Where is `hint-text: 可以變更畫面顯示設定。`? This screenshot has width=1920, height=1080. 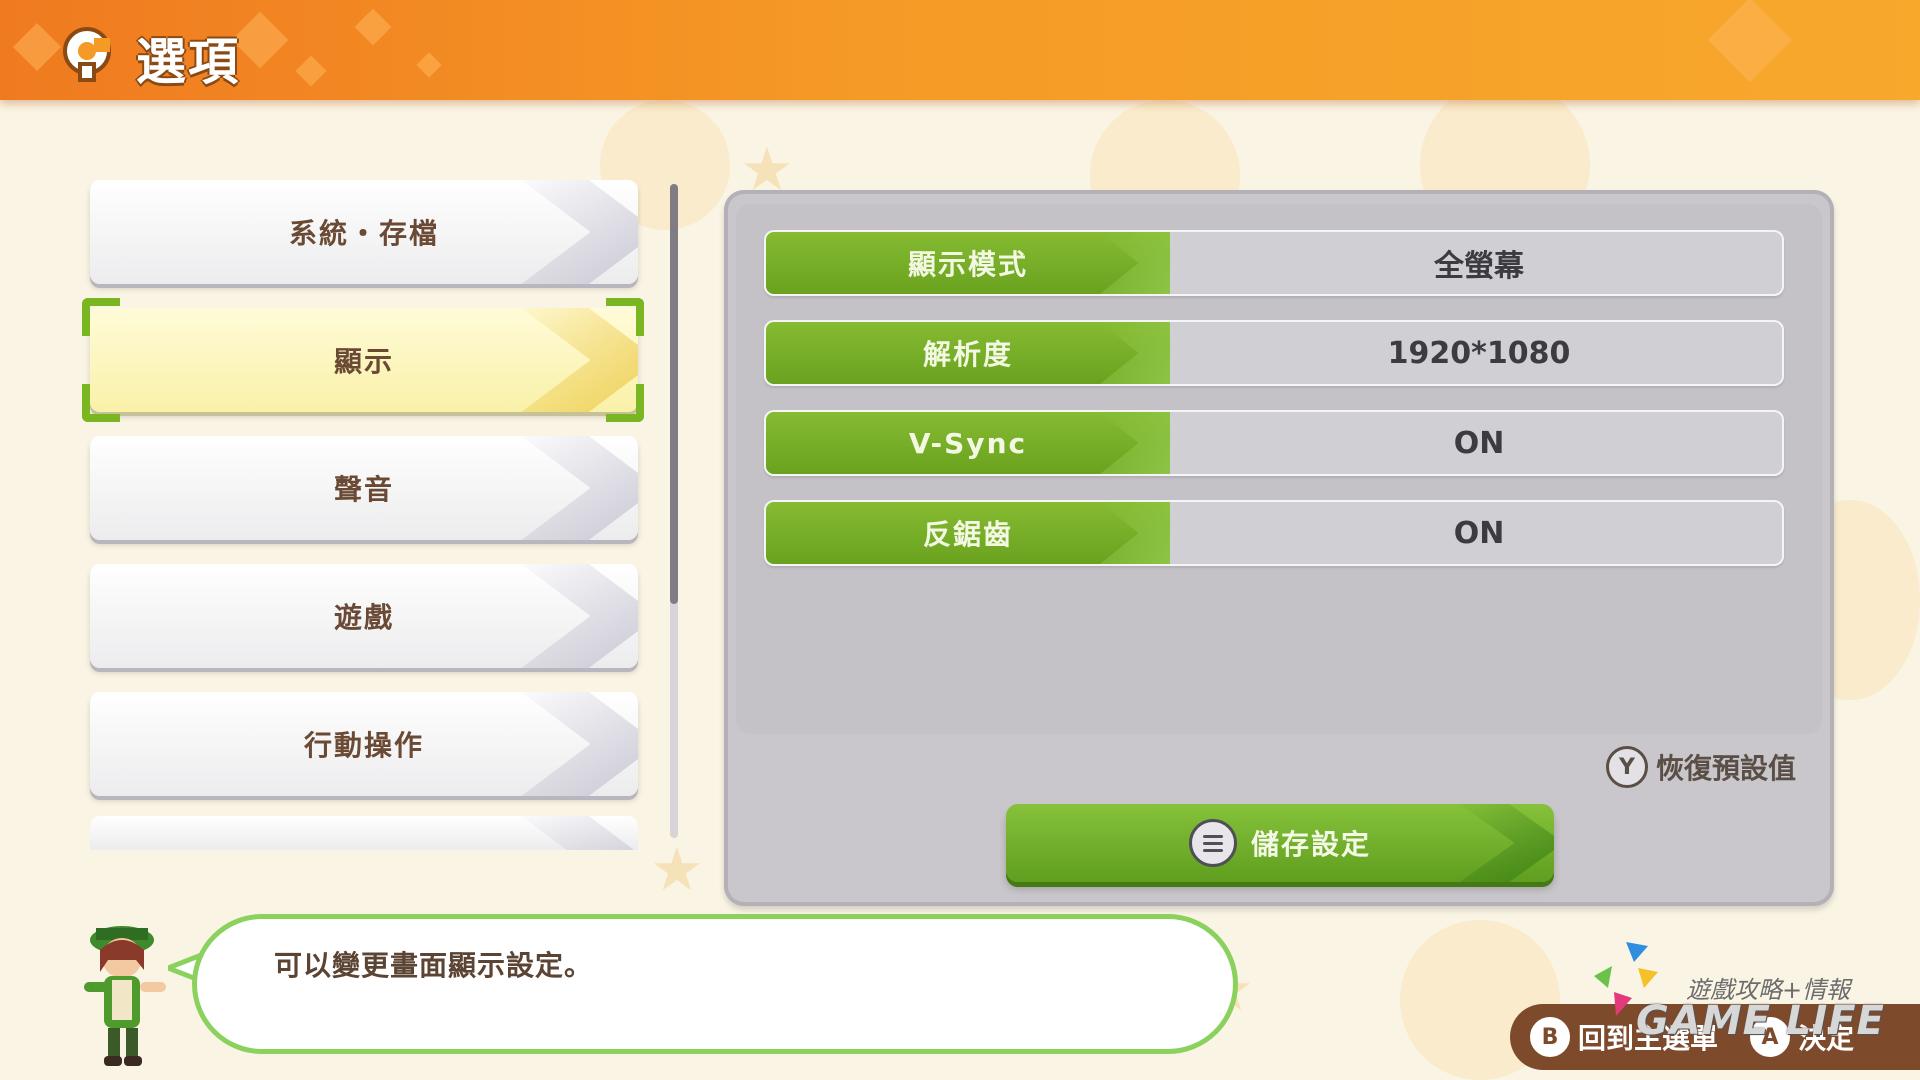
hint-text: 可以變更畫面顯示設定。 is located at coordinates (434, 965).